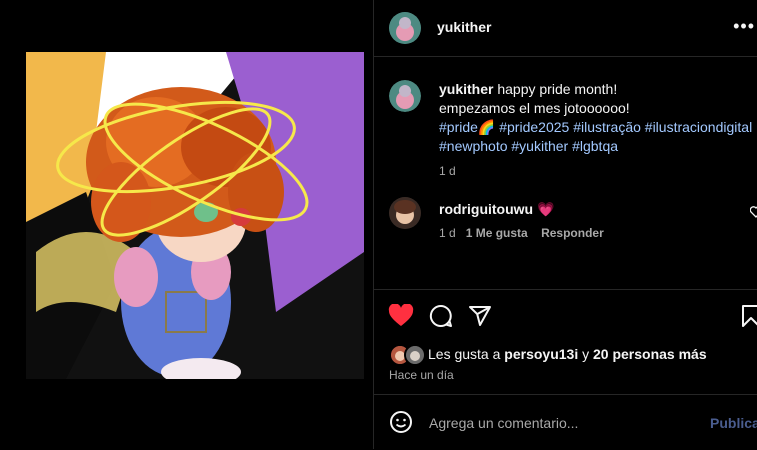 The height and width of the screenshot is (450, 757). I want to click on likes-prefix: Les gusta a, so click(464, 354).